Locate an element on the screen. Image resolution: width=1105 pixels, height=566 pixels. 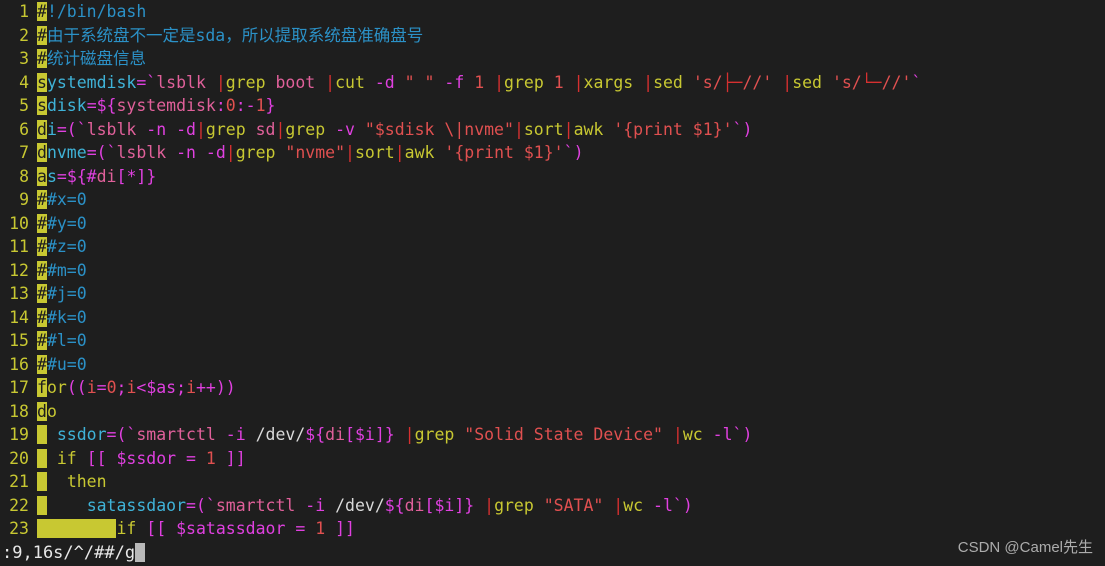
code-line: 17 for((i=0;i<$as;i++)) is located at coordinates (552, 388).